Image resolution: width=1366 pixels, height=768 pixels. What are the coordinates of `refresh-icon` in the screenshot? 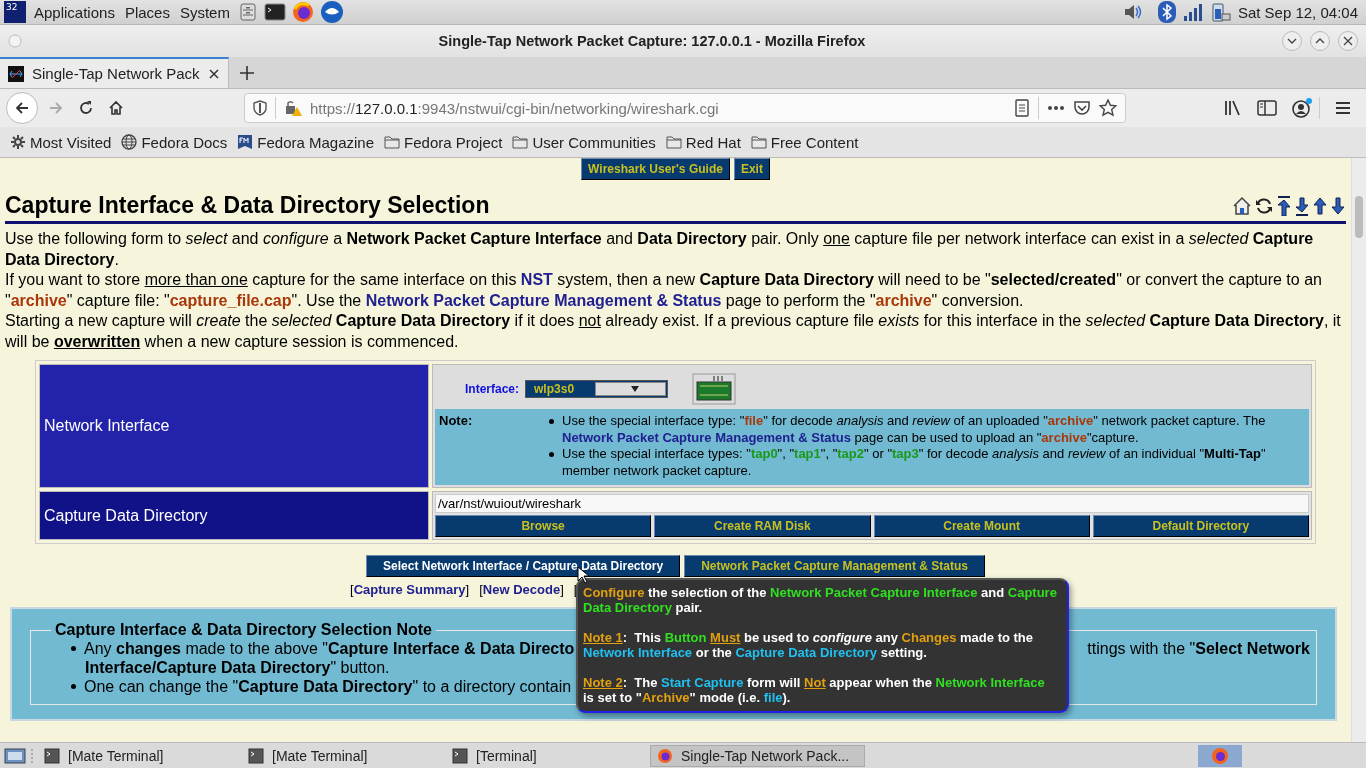 It's located at (1264, 205).